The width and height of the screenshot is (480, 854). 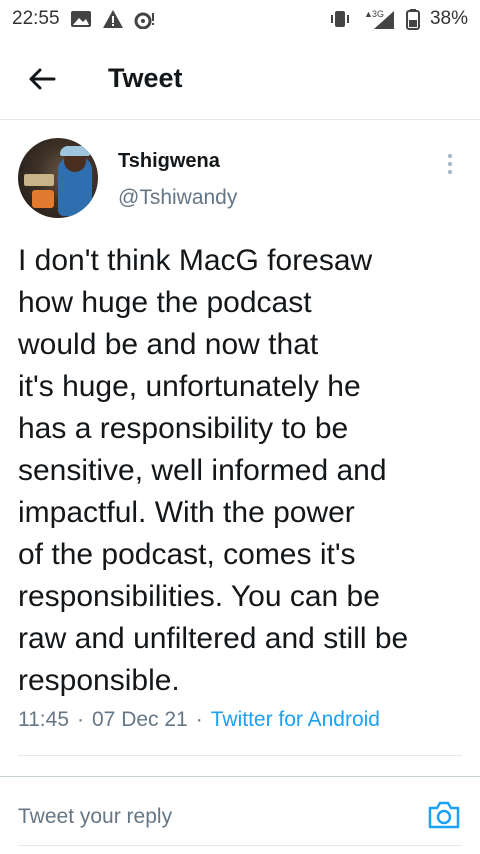 What do you see at coordinates (36, 18) in the screenshot?
I see `status-time: 22:55` at bounding box center [36, 18].